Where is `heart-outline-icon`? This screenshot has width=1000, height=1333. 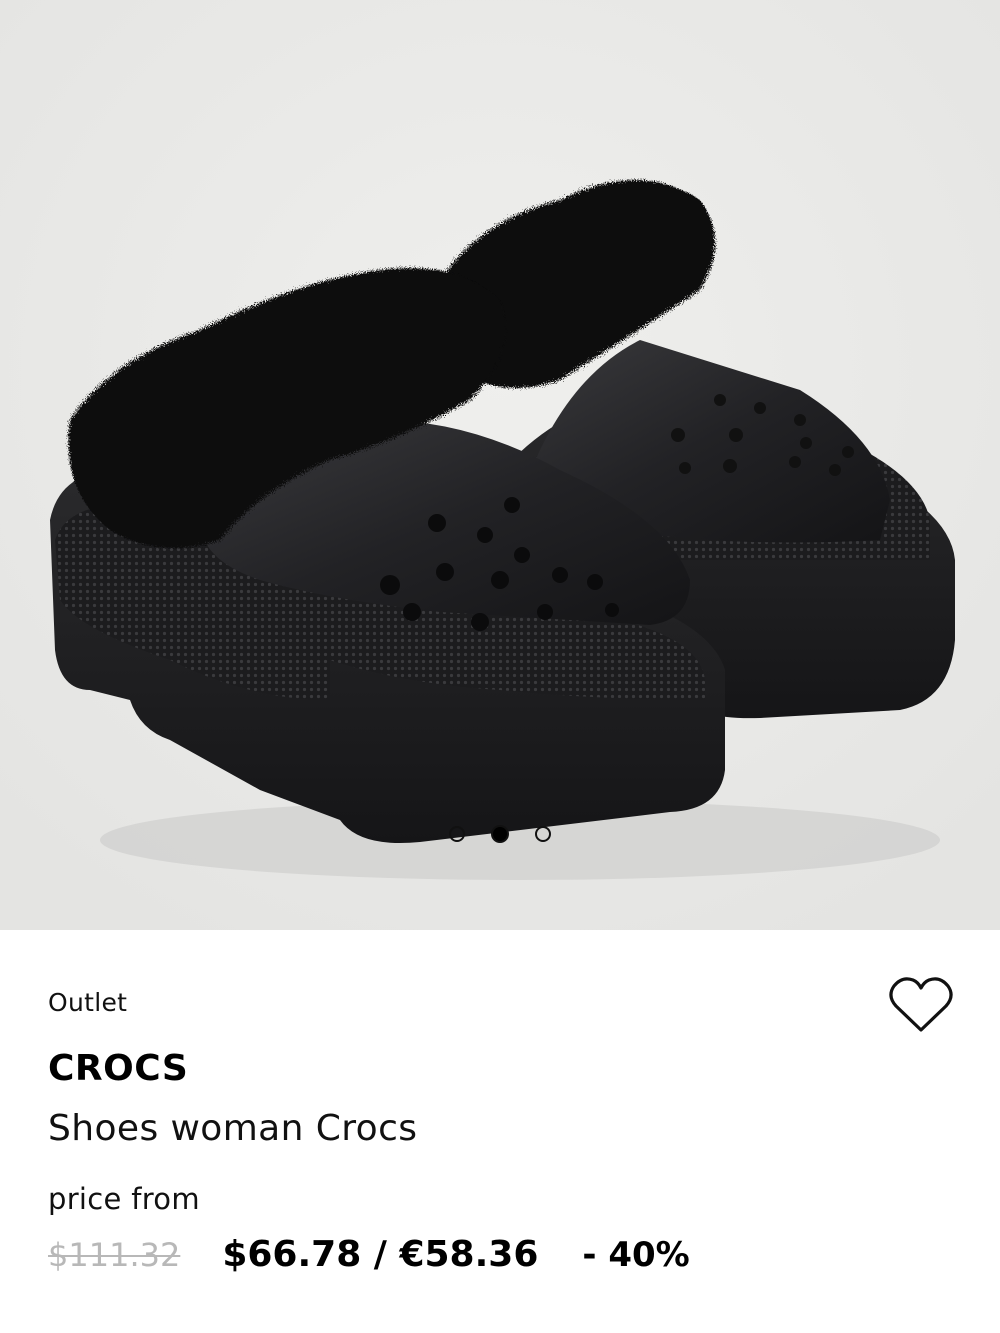
heart-outline-icon is located at coordinates (921, 1004).